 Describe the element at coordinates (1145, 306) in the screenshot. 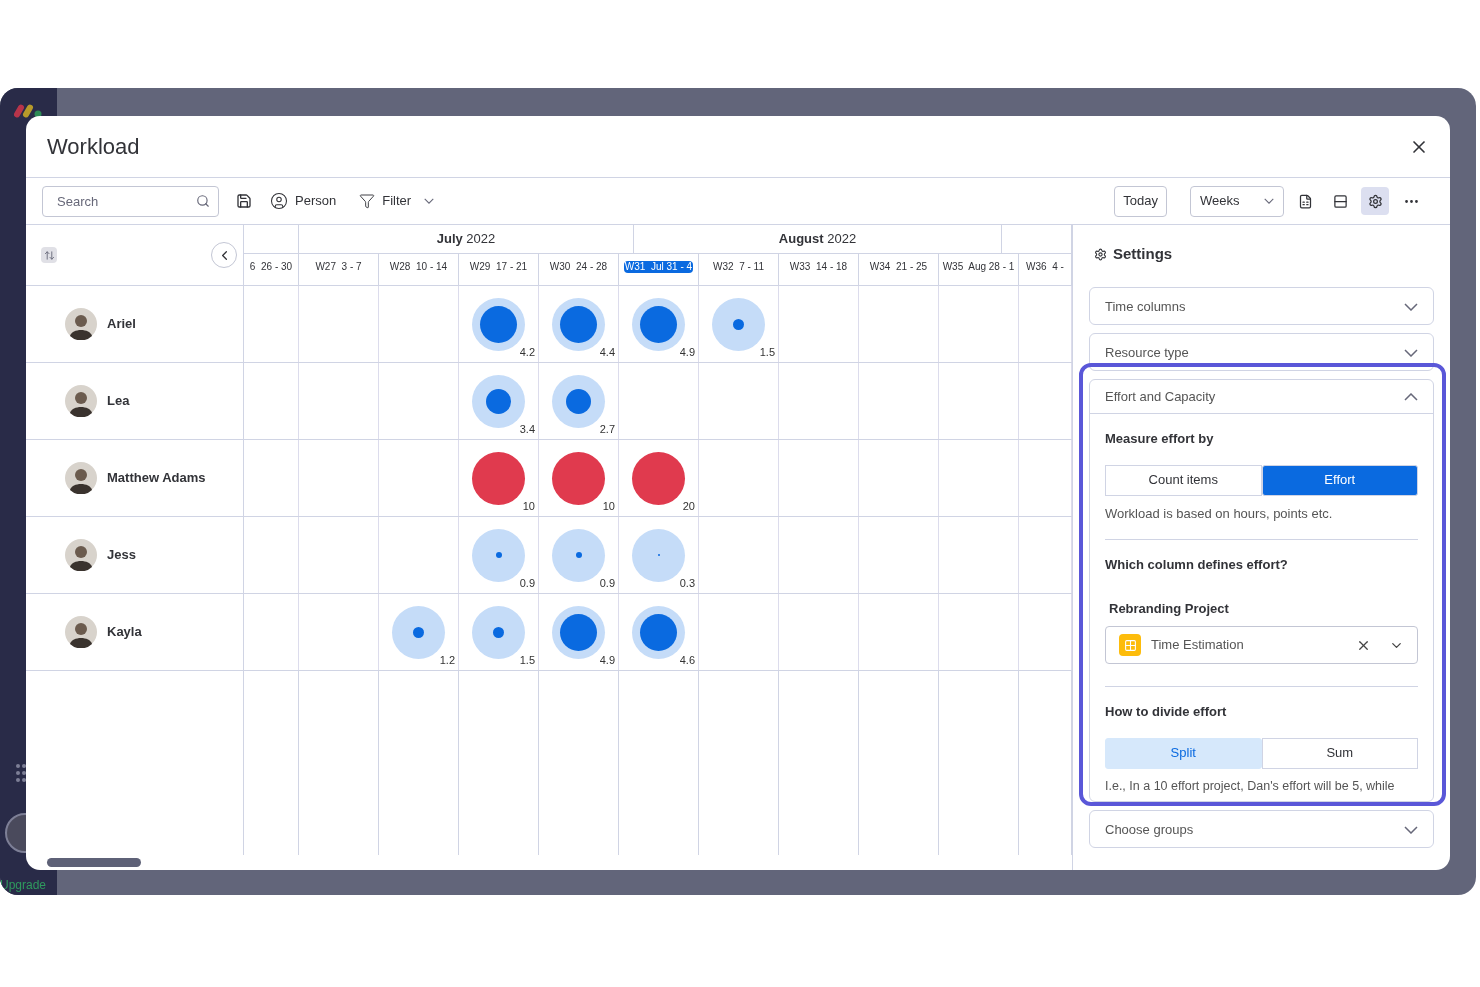

I see `section-title: Time columns` at that location.